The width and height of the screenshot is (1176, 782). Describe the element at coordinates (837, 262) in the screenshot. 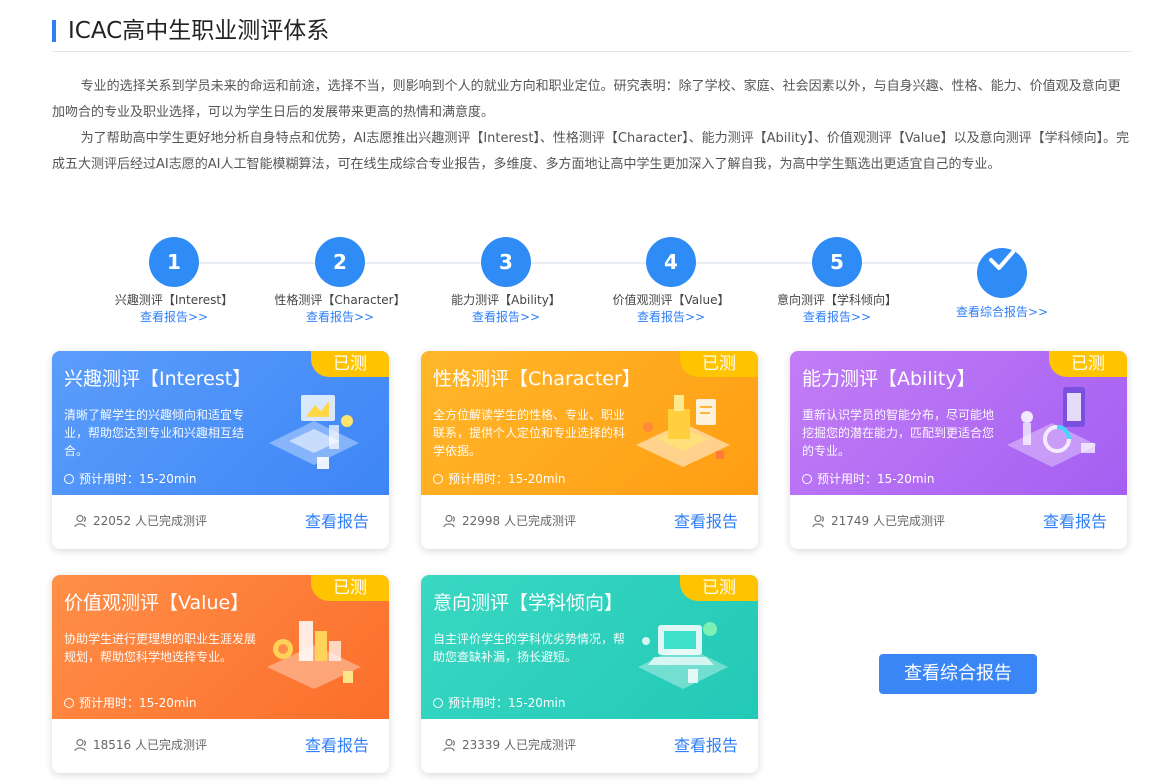

I see `step-number: 5` at that location.